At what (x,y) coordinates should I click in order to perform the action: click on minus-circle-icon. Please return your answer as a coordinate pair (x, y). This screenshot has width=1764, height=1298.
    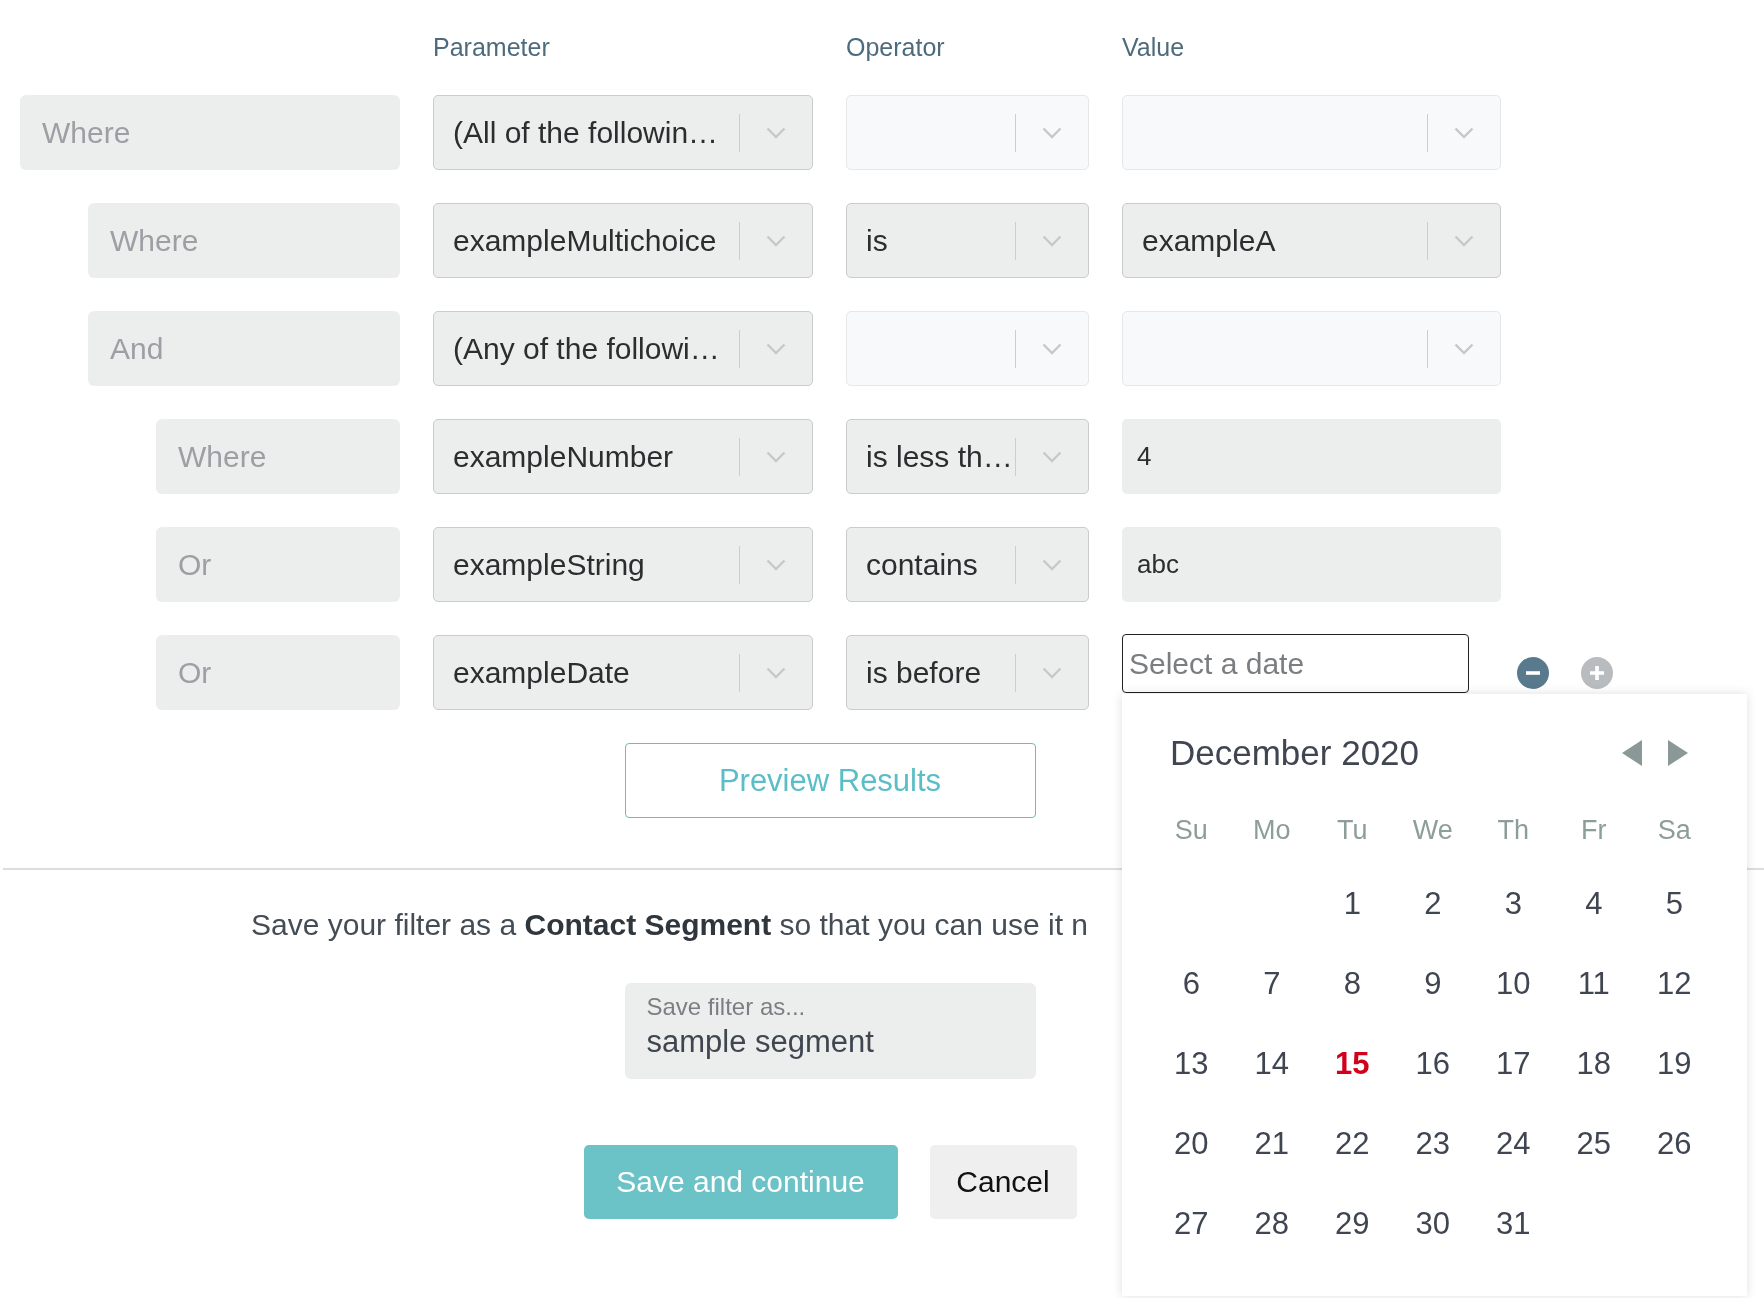
    Looking at the image, I should click on (1533, 672).